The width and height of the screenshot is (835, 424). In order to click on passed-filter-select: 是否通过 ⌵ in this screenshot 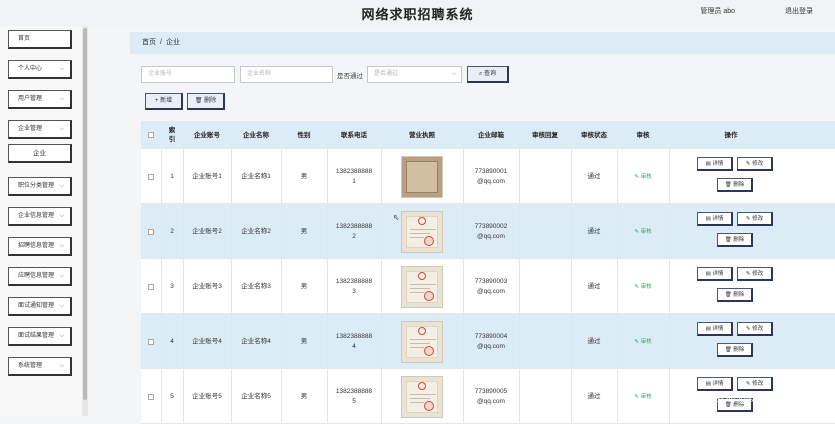, I will do `click(414, 74)`.